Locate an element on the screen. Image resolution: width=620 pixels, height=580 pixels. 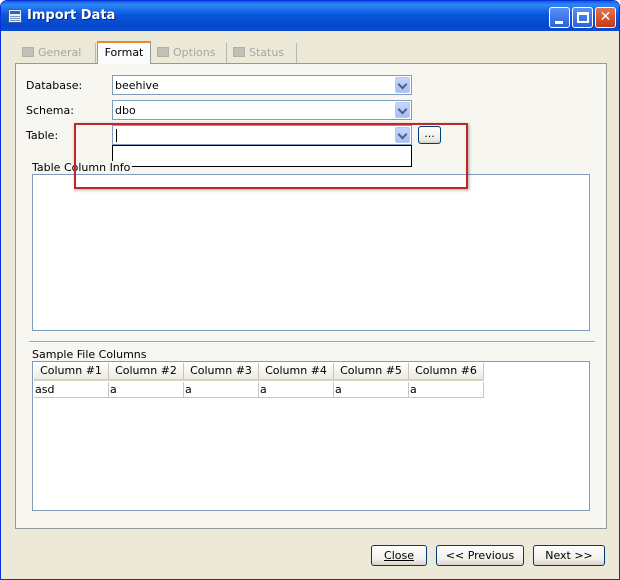
close-window-button: ✕ is located at coordinates (605, 17).